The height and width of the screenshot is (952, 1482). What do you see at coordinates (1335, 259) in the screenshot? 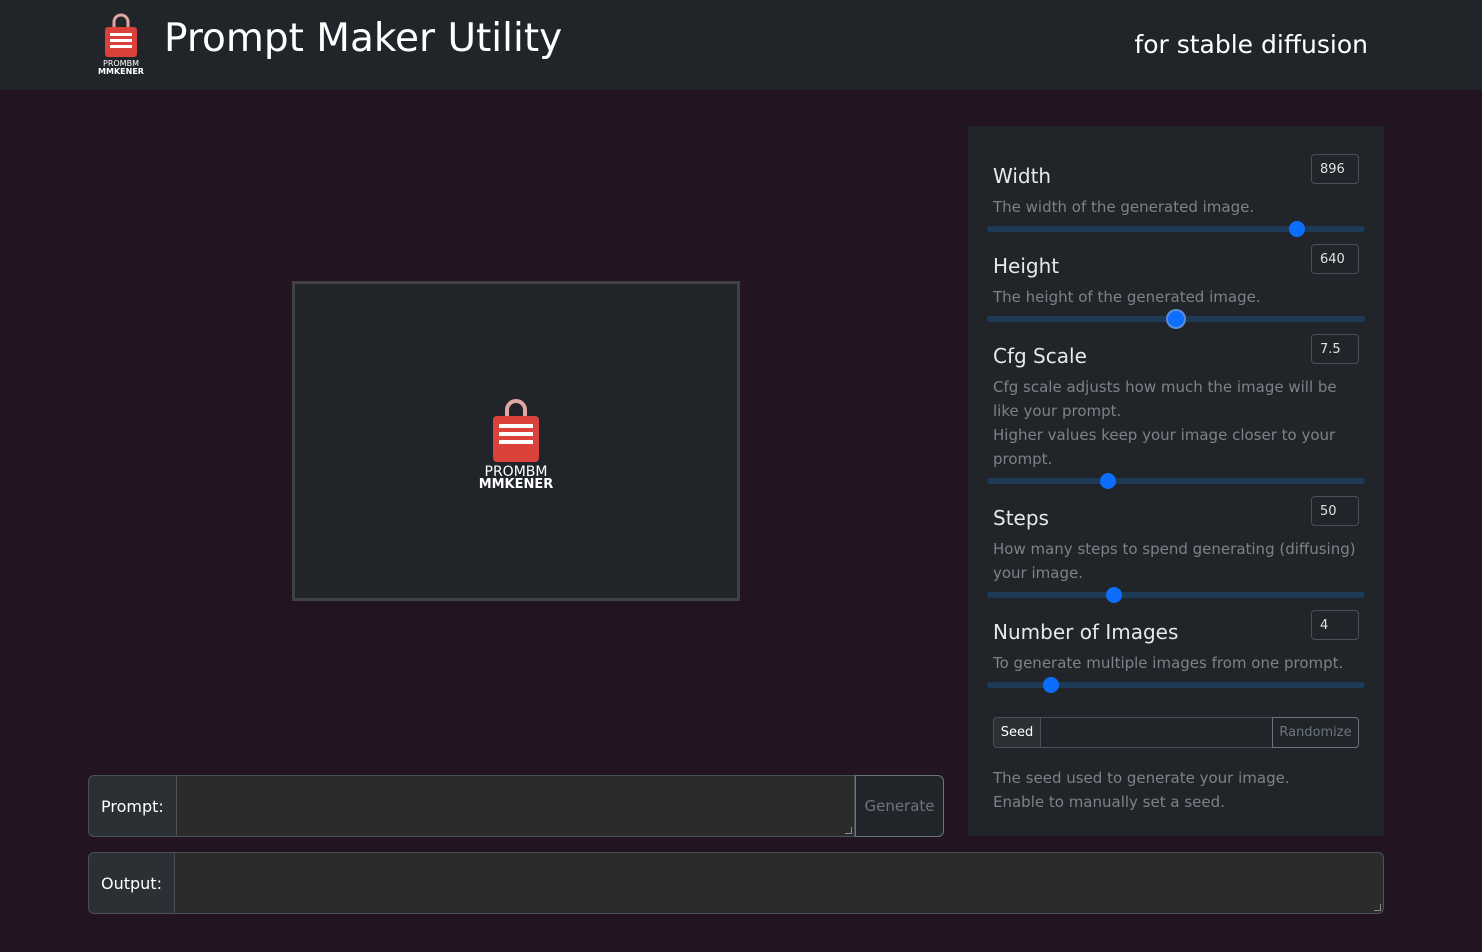
I see `height-input: 640` at bounding box center [1335, 259].